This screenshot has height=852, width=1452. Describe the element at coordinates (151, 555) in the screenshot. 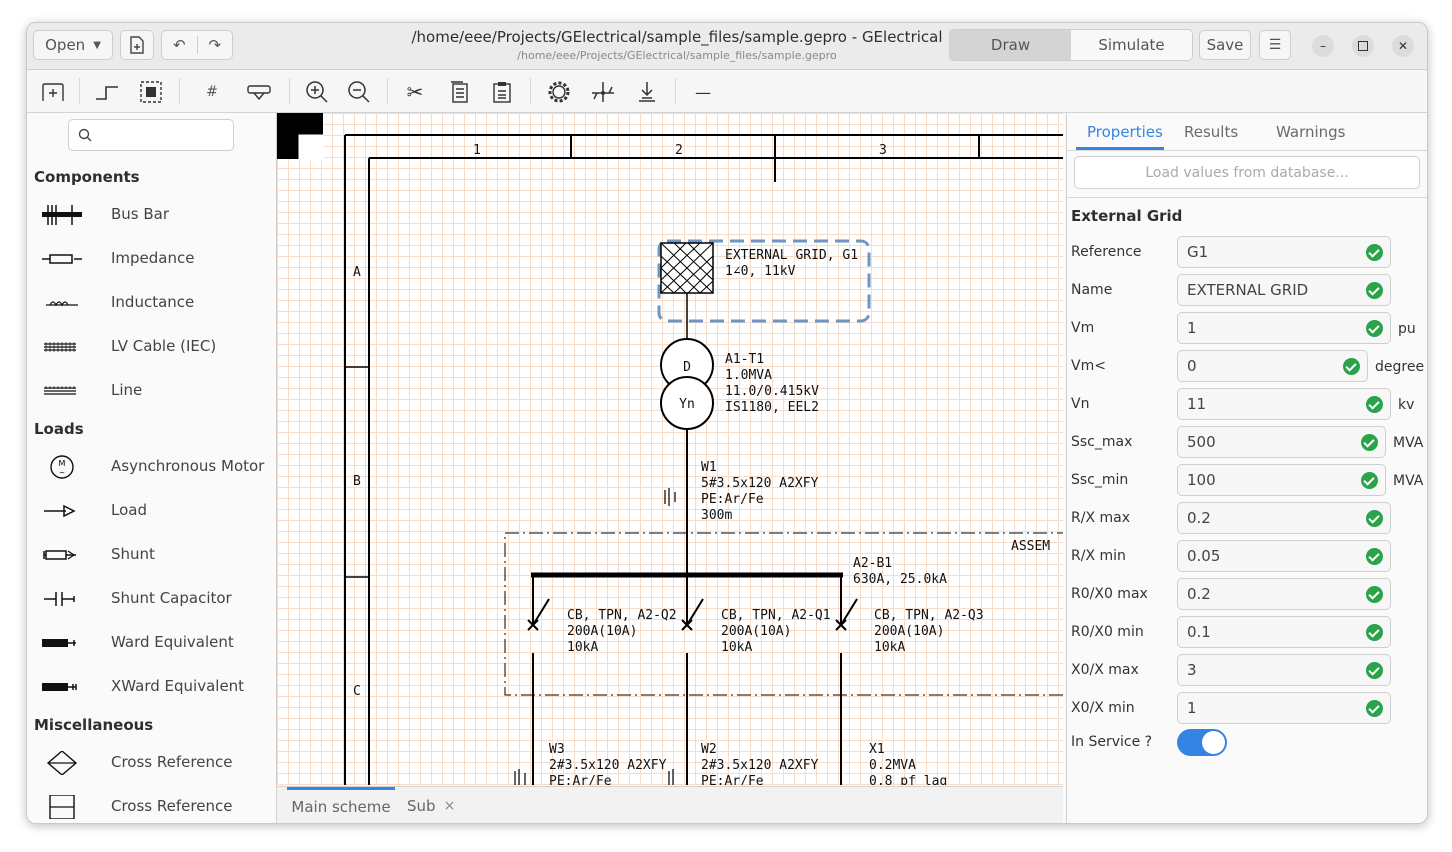

I see `component-shunt: Shunt` at that location.